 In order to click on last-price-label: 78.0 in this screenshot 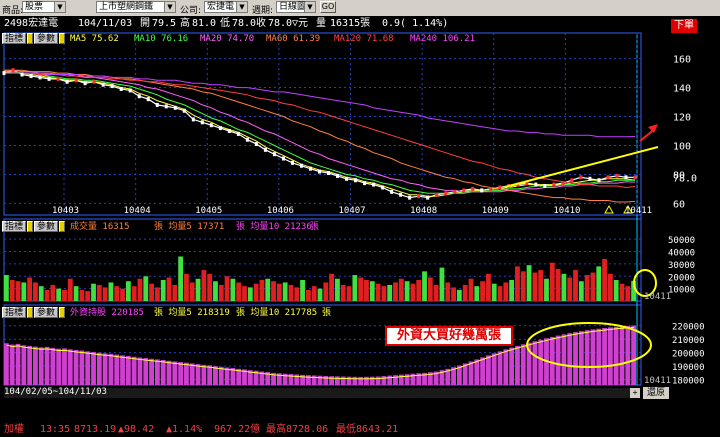, I will do `click(685, 178)`.